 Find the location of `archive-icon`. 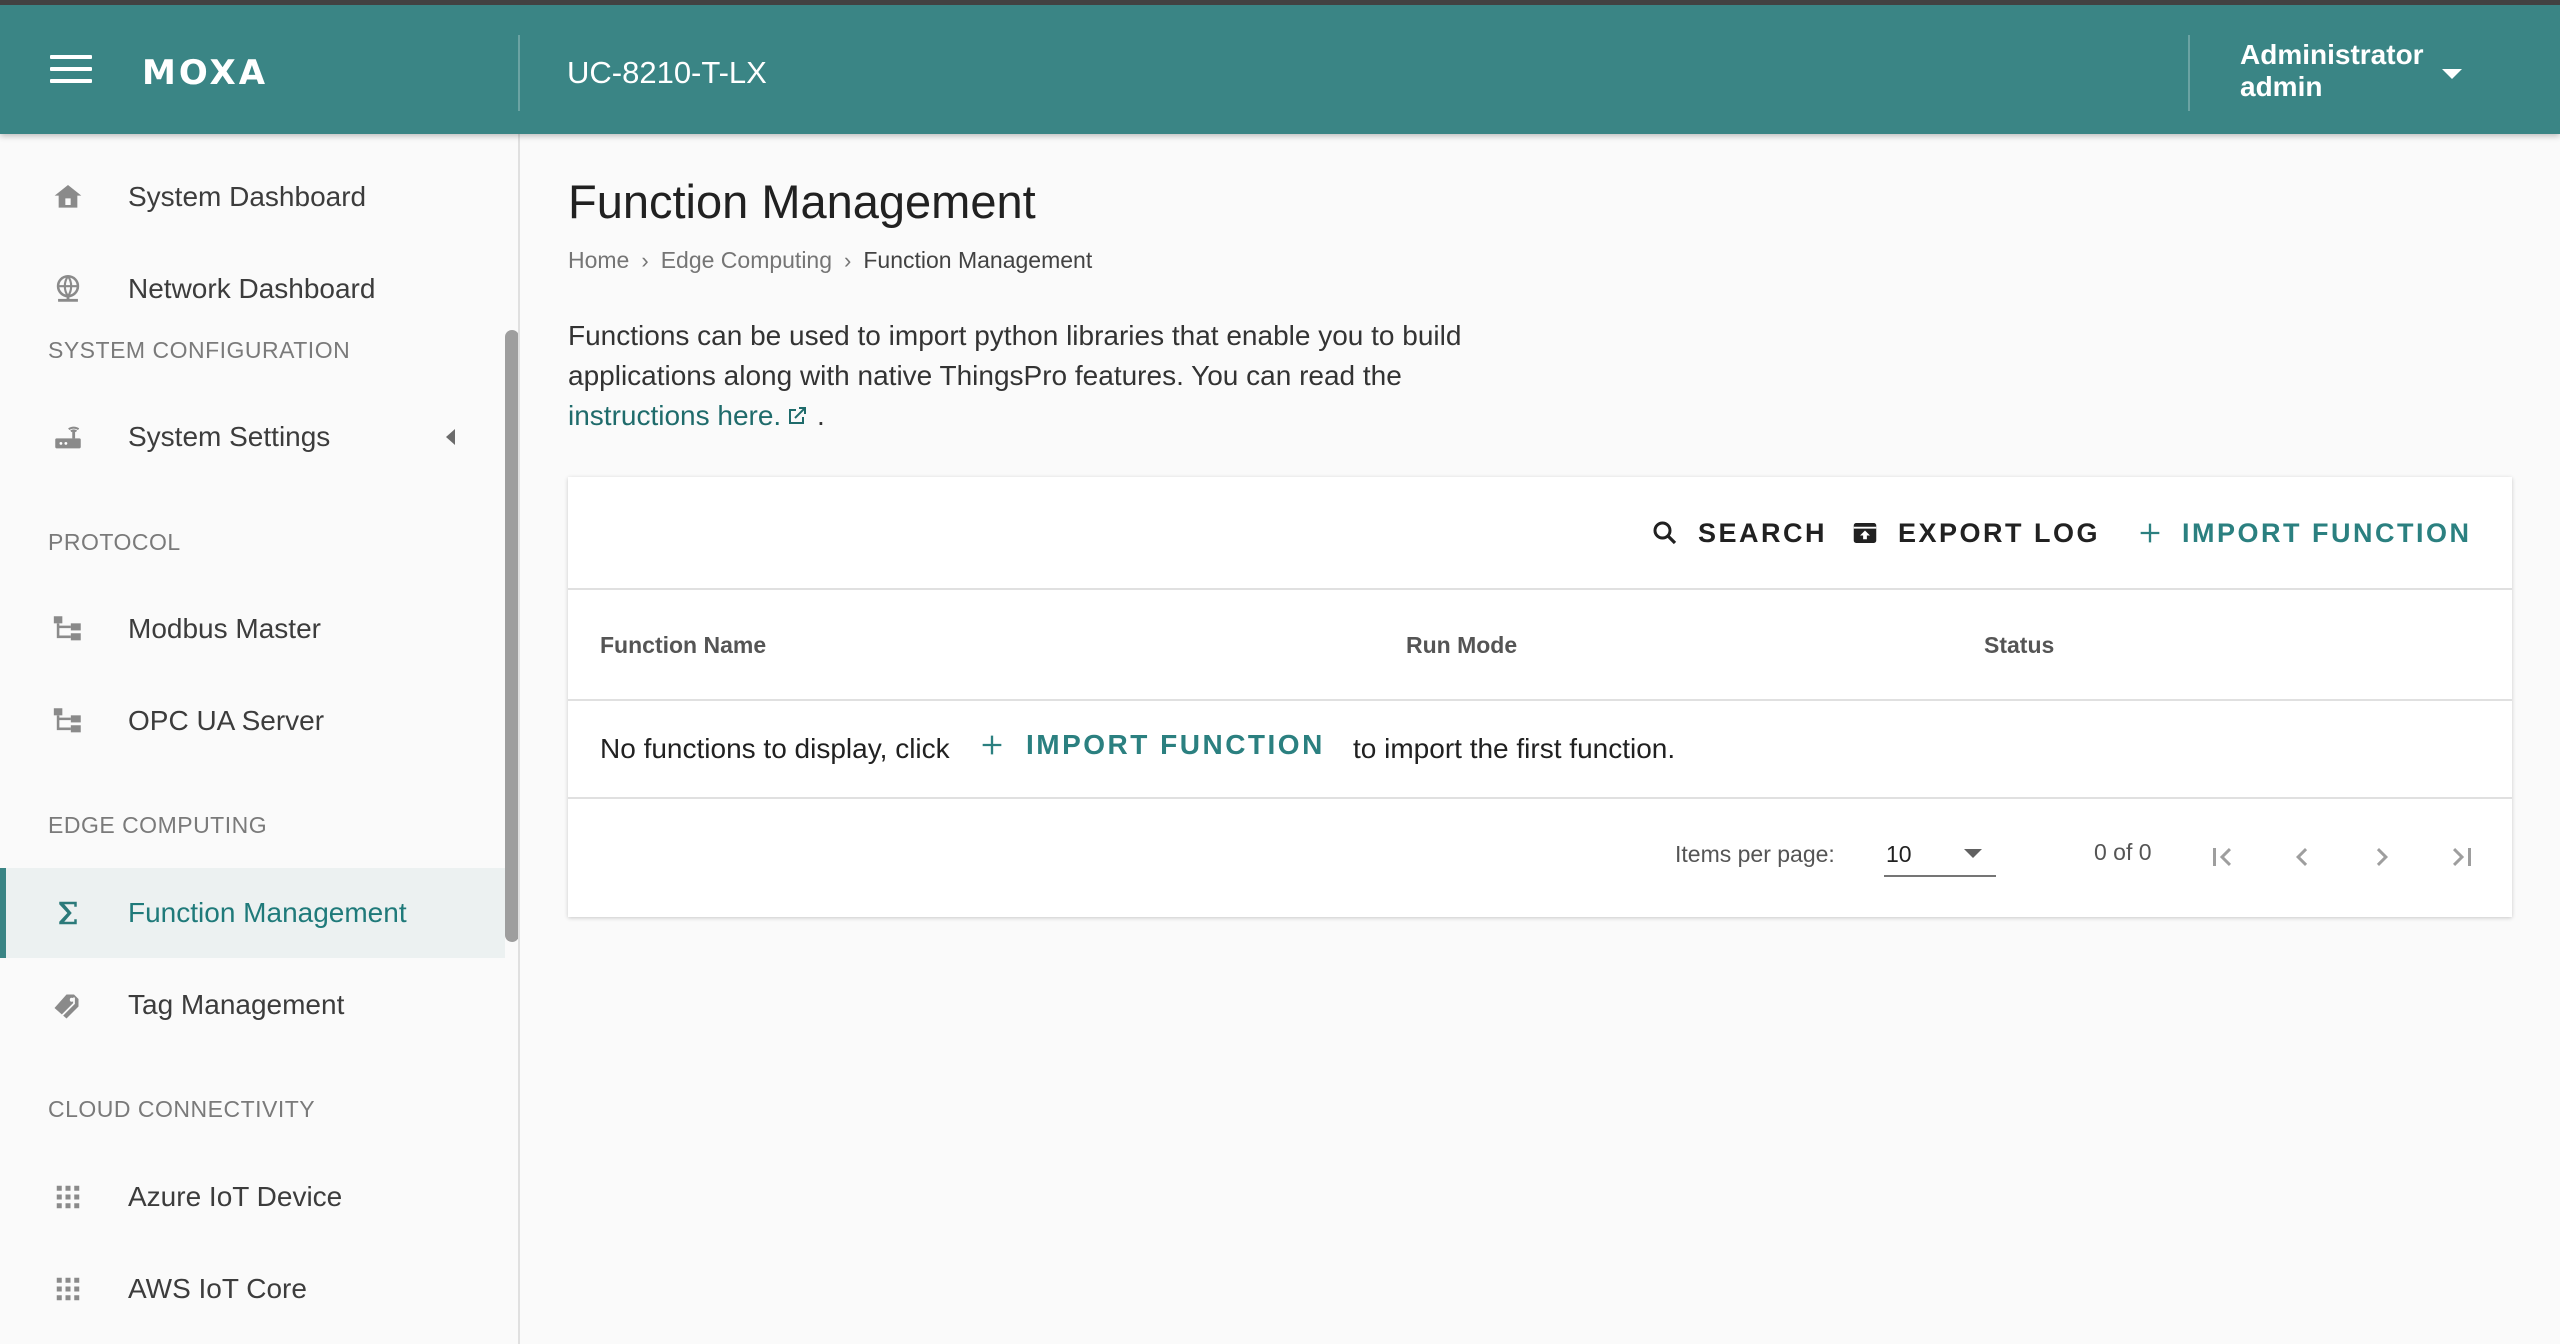

archive-icon is located at coordinates (1865, 533).